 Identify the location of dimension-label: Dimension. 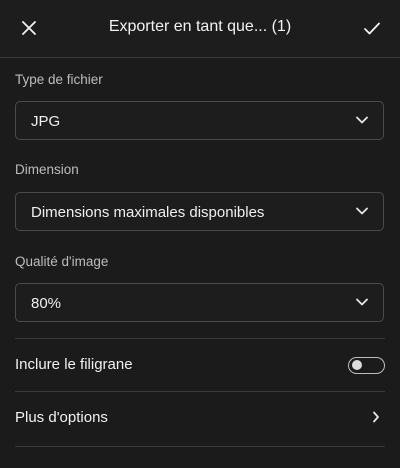
(47, 169).